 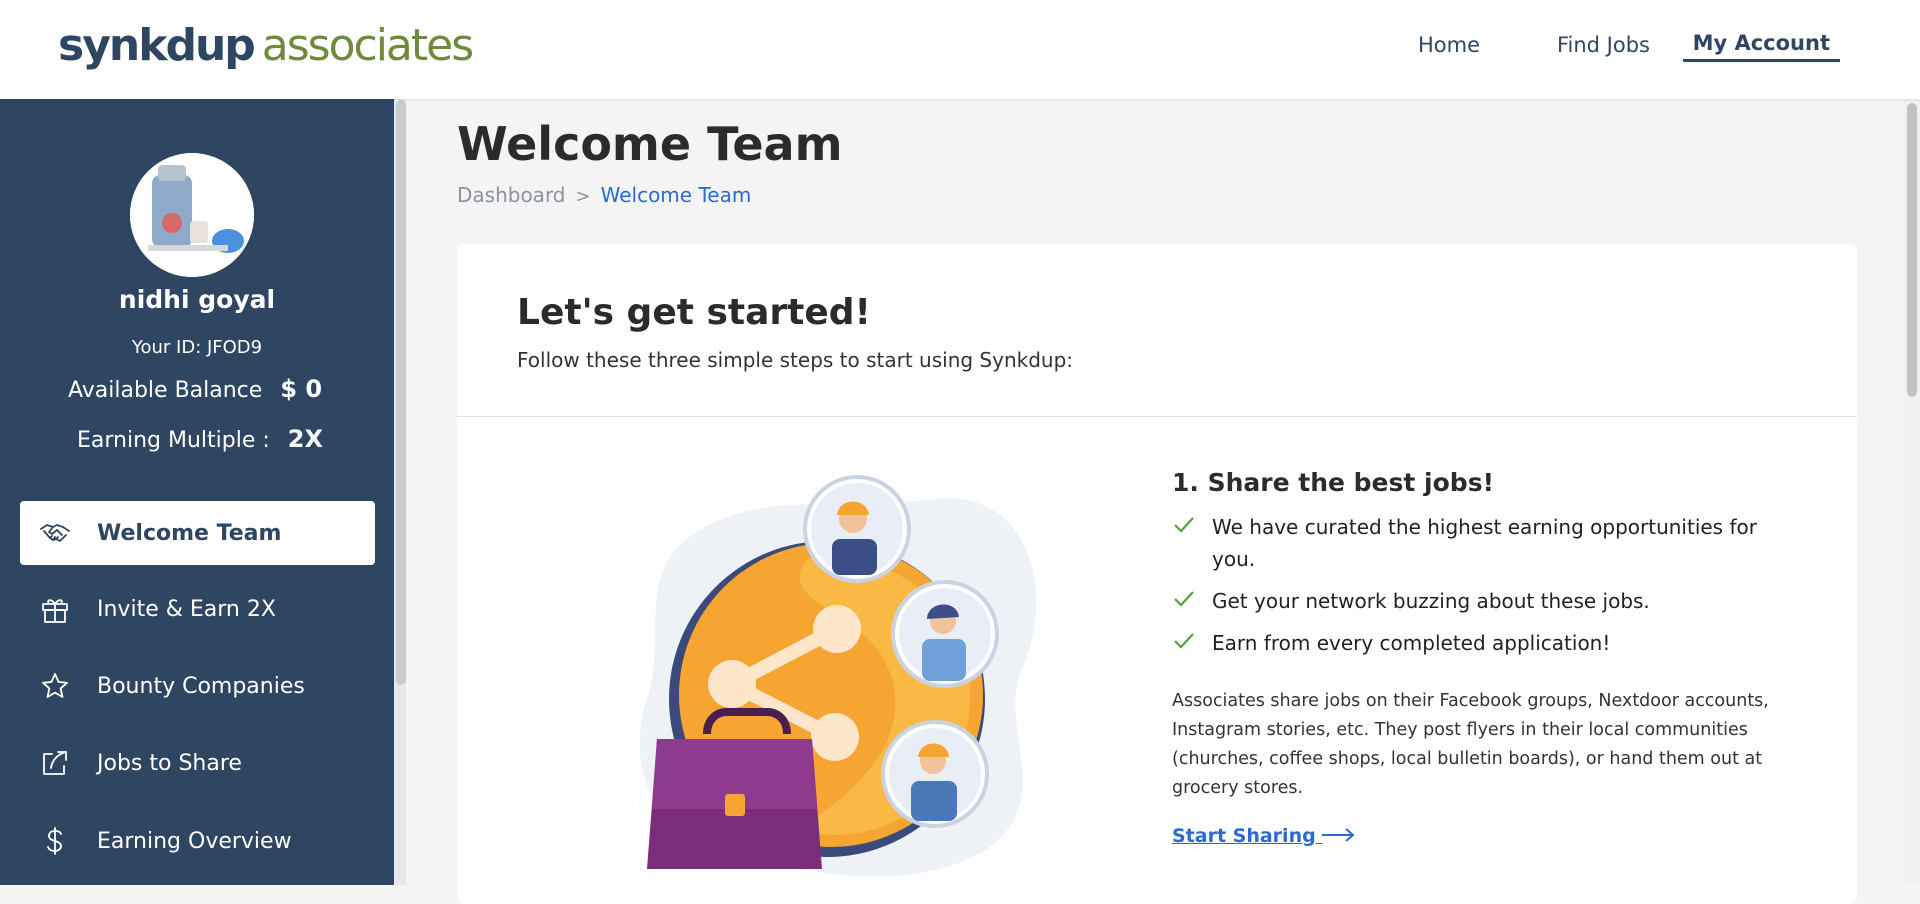 I want to click on available-balance: Available Balance $ 0, so click(x=195, y=389).